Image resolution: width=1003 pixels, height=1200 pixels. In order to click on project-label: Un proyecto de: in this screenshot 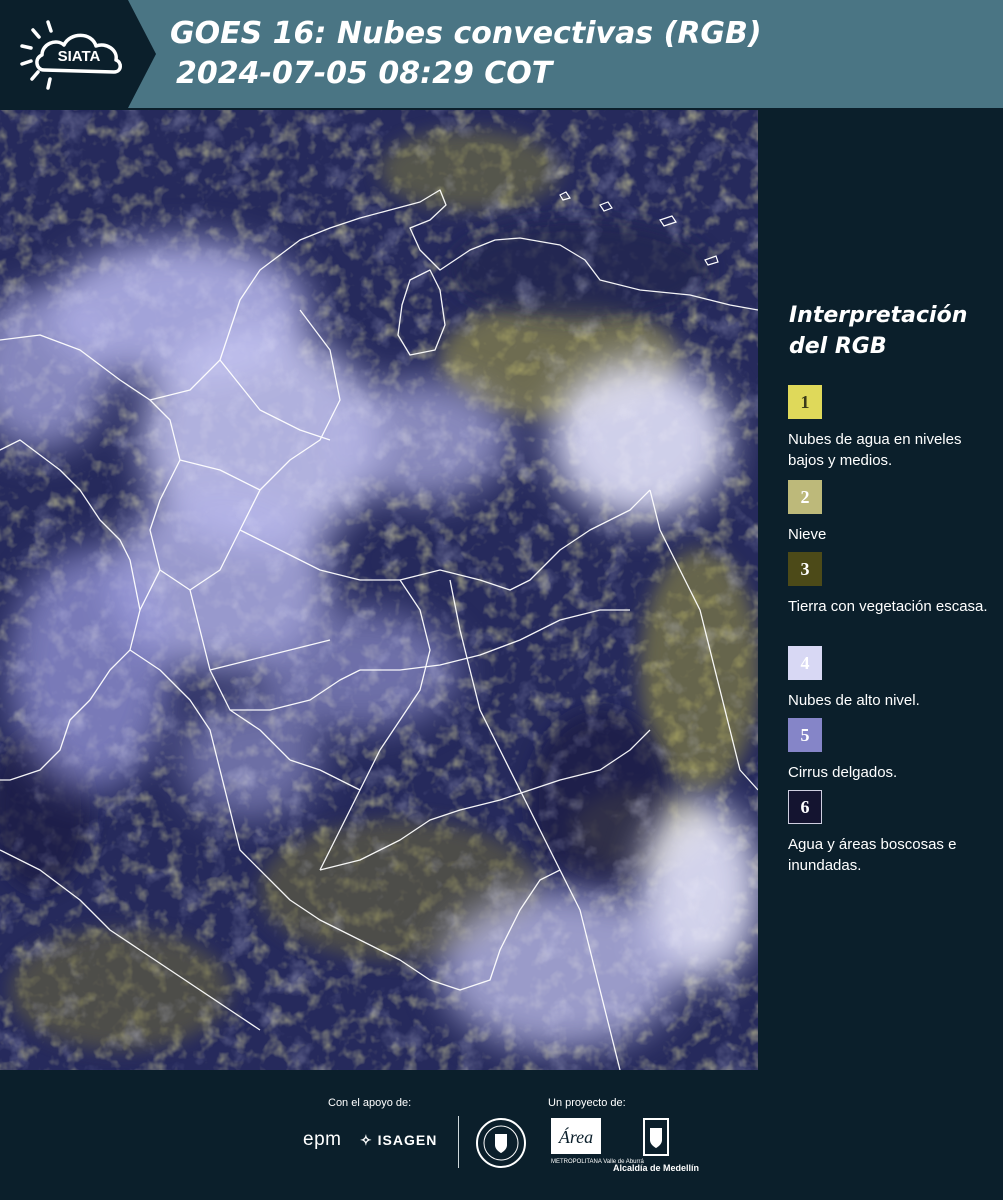, I will do `click(587, 1103)`.